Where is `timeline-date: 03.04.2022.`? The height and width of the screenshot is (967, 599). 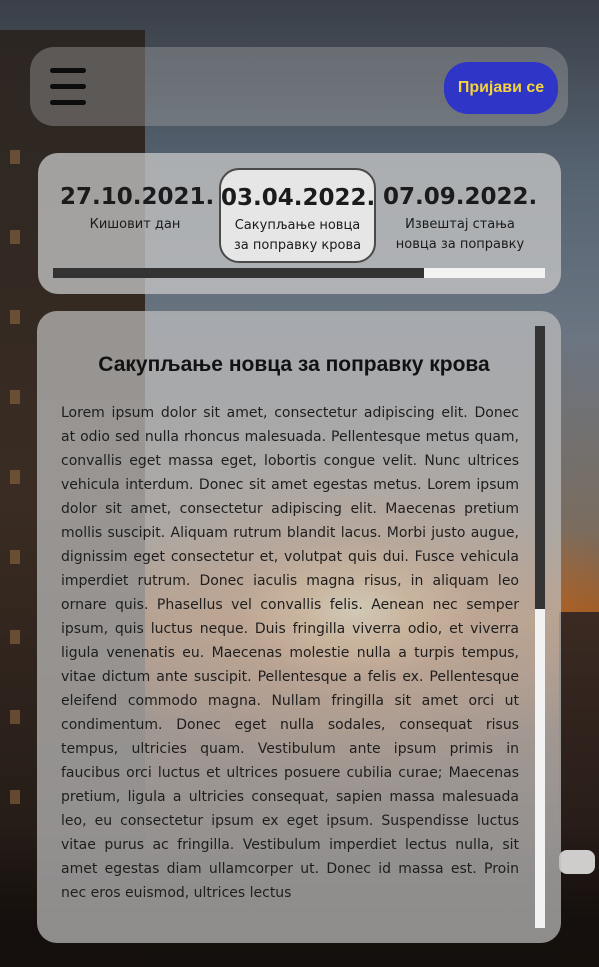 timeline-date: 03.04.2022. is located at coordinates (298, 198).